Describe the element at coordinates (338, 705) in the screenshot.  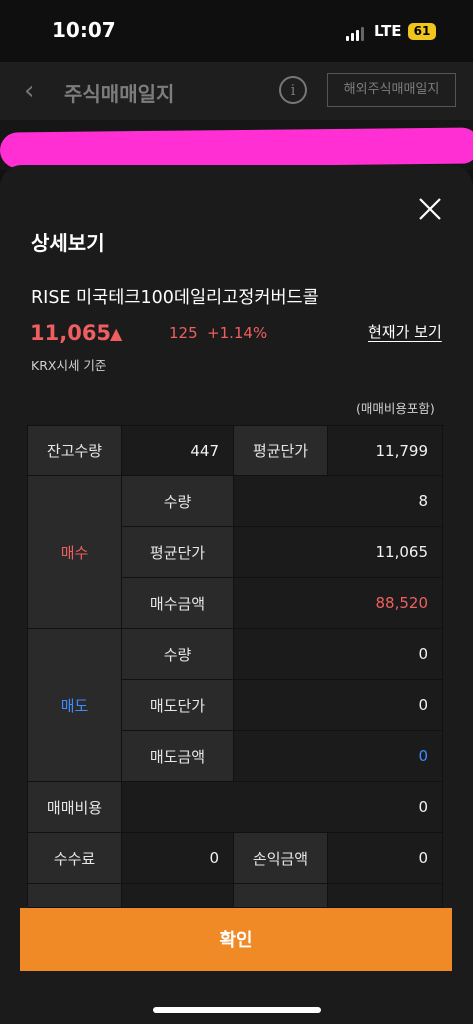
I see `sell-price-value: 0` at that location.